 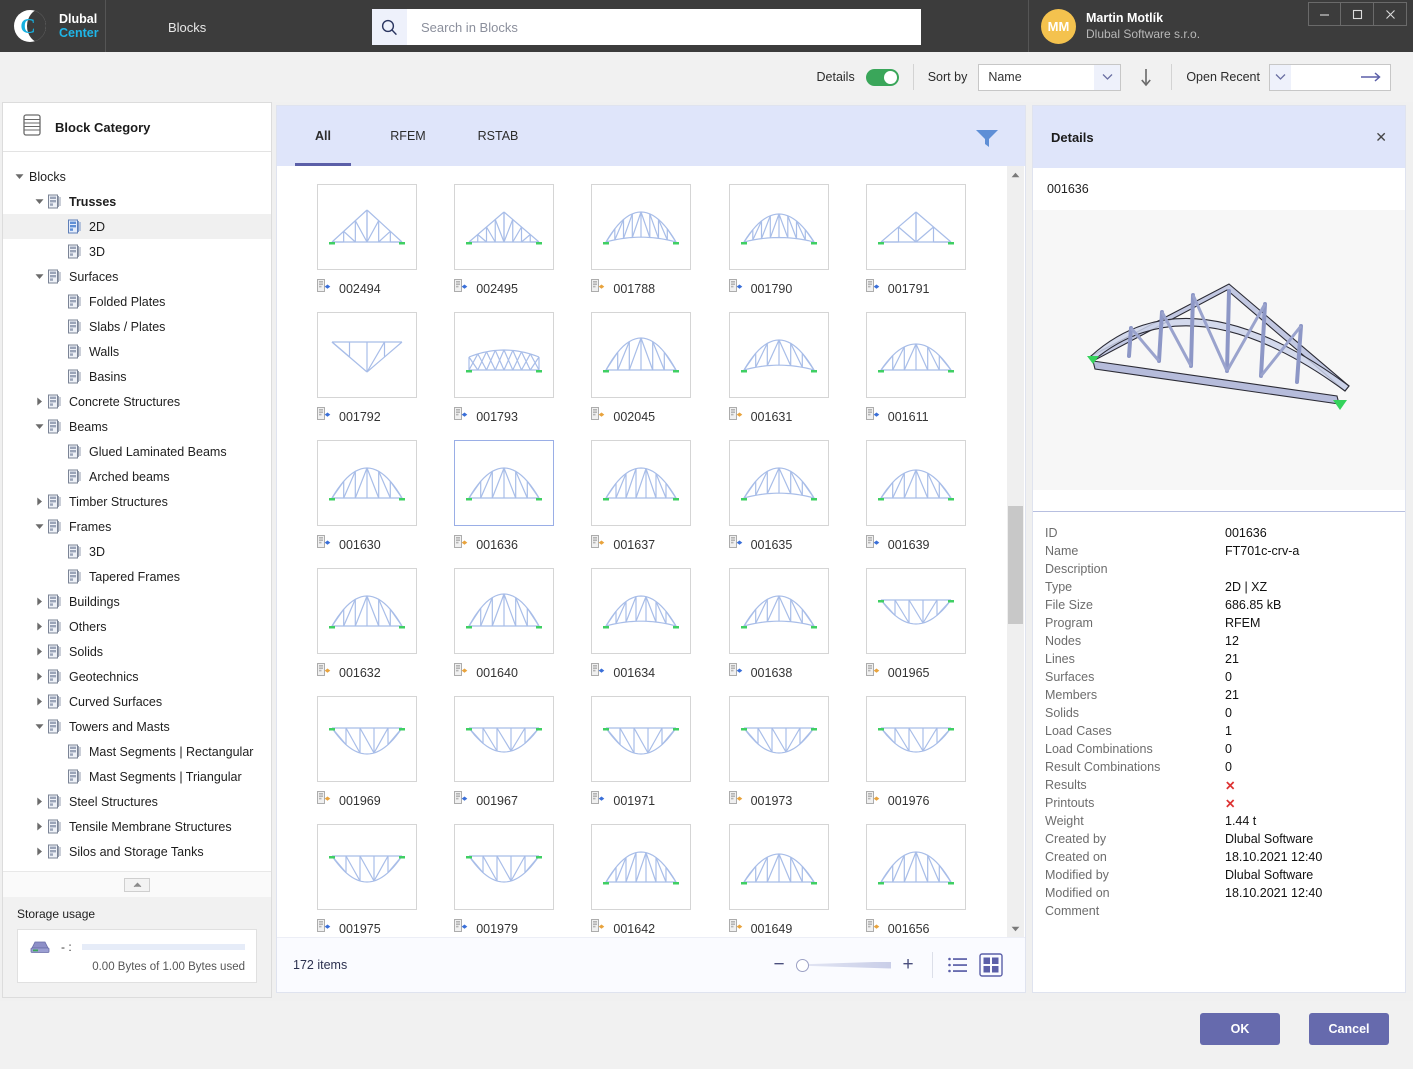 I want to click on block-item: 001611, so click(x=932, y=369).